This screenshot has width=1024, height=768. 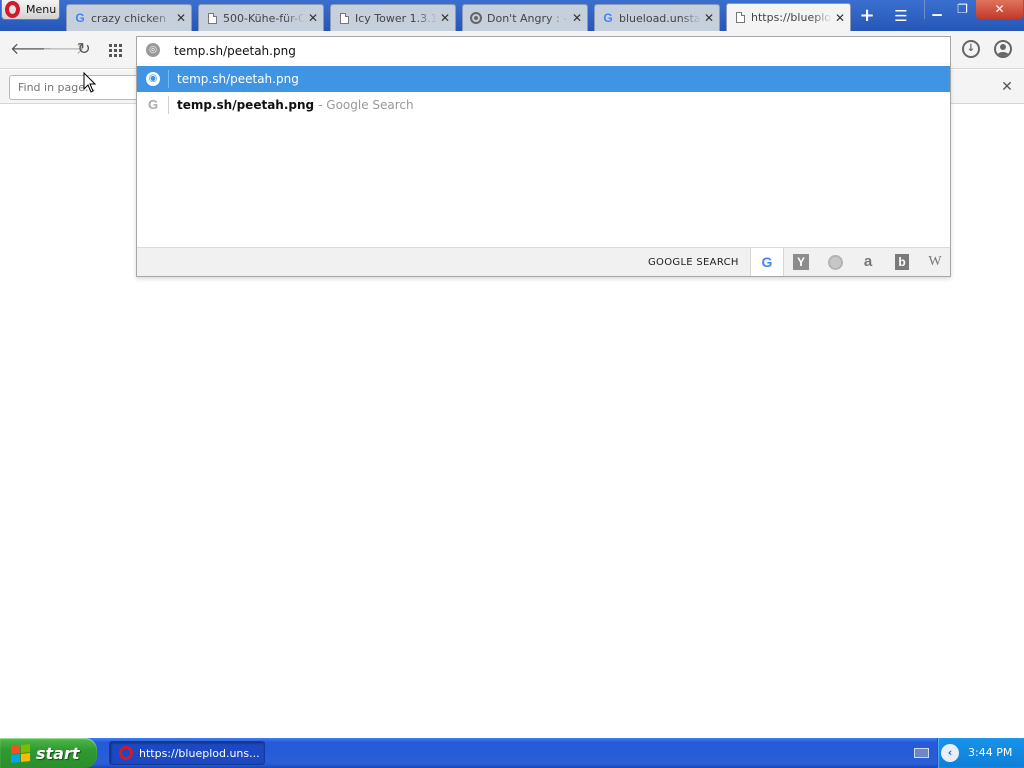 What do you see at coordinates (1003, 49) in the screenshot?
I see `account-button` at bounding box center [1003, 49].